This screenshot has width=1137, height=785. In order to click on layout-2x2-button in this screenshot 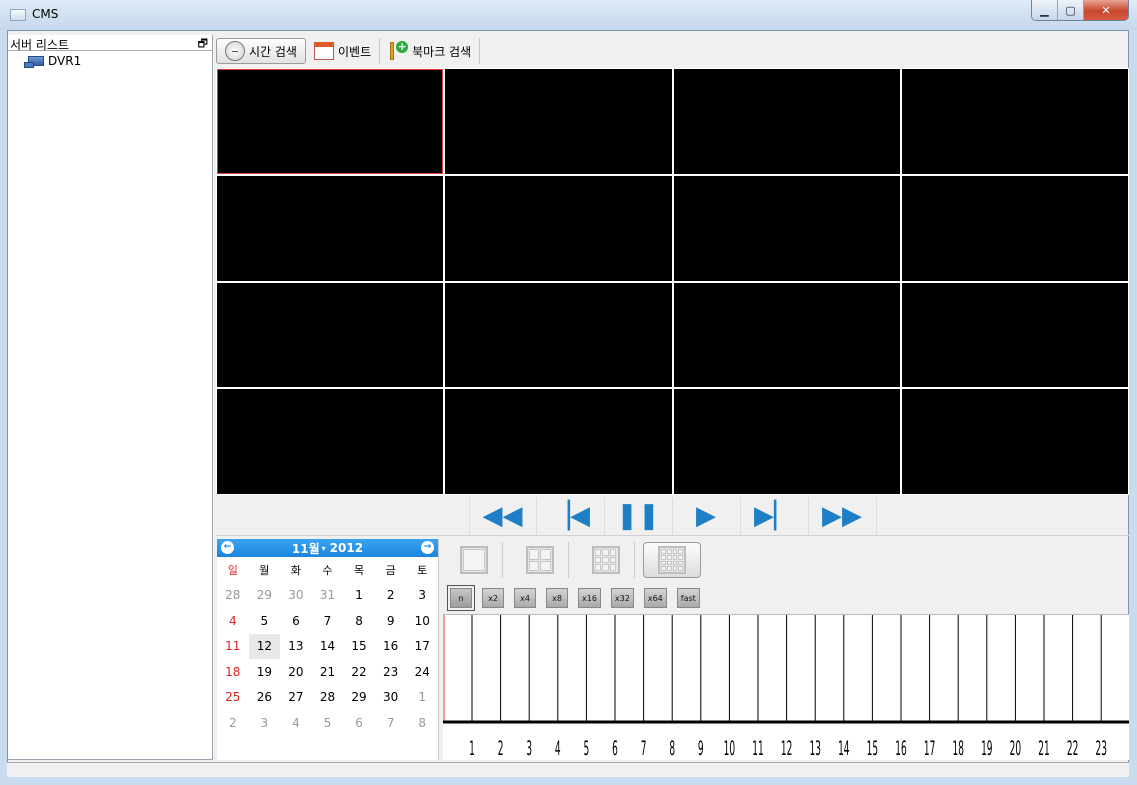, I will do `click(540, 560)`.